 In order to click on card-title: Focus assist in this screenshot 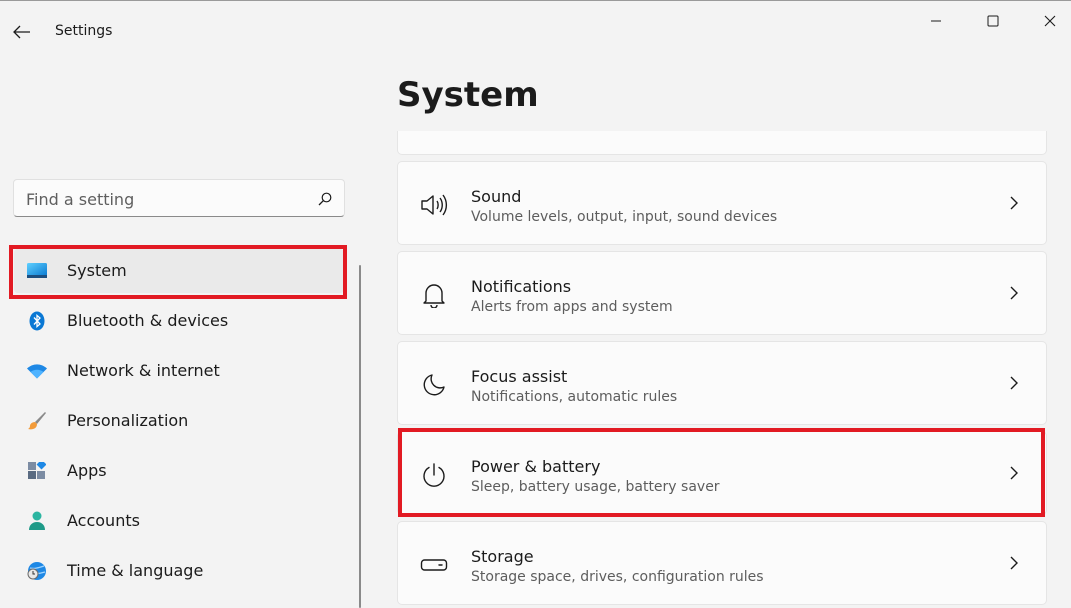, I will do `click(519, 376)`.